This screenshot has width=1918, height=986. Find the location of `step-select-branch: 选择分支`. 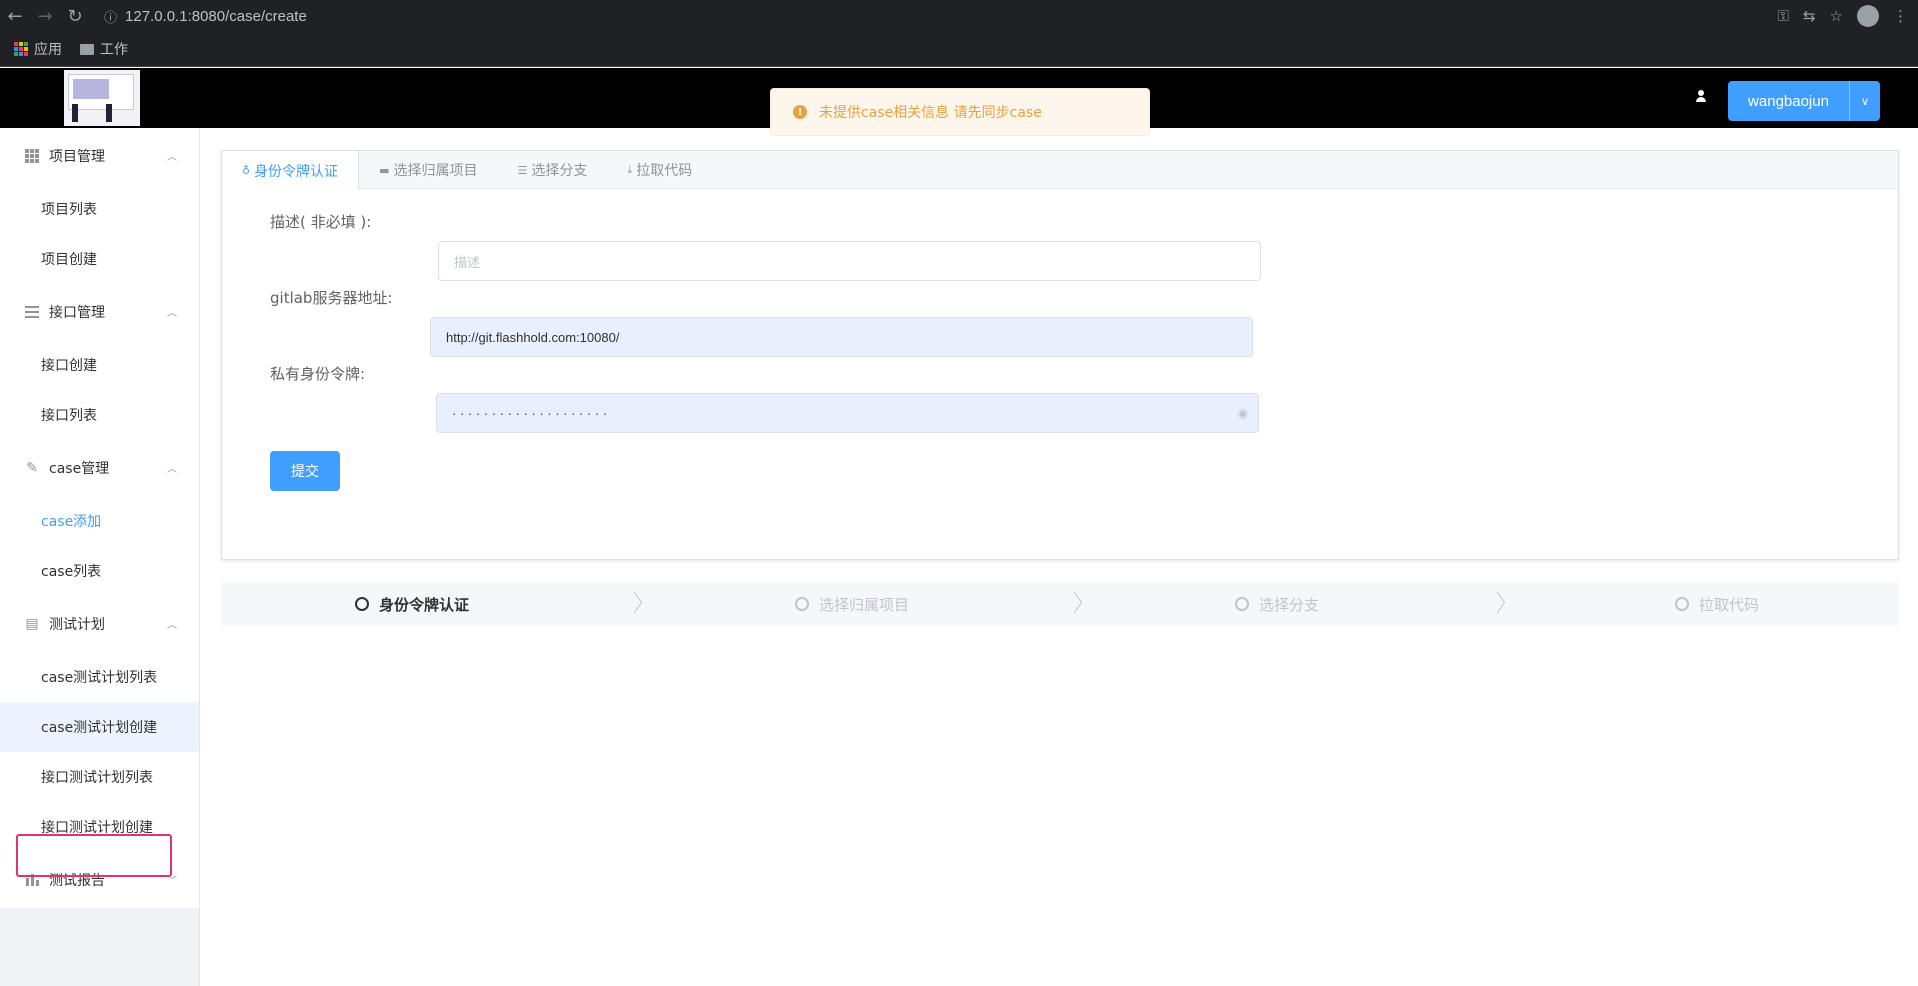

step-select-branch: 选择分支 is located at coordinates (1277, 604).